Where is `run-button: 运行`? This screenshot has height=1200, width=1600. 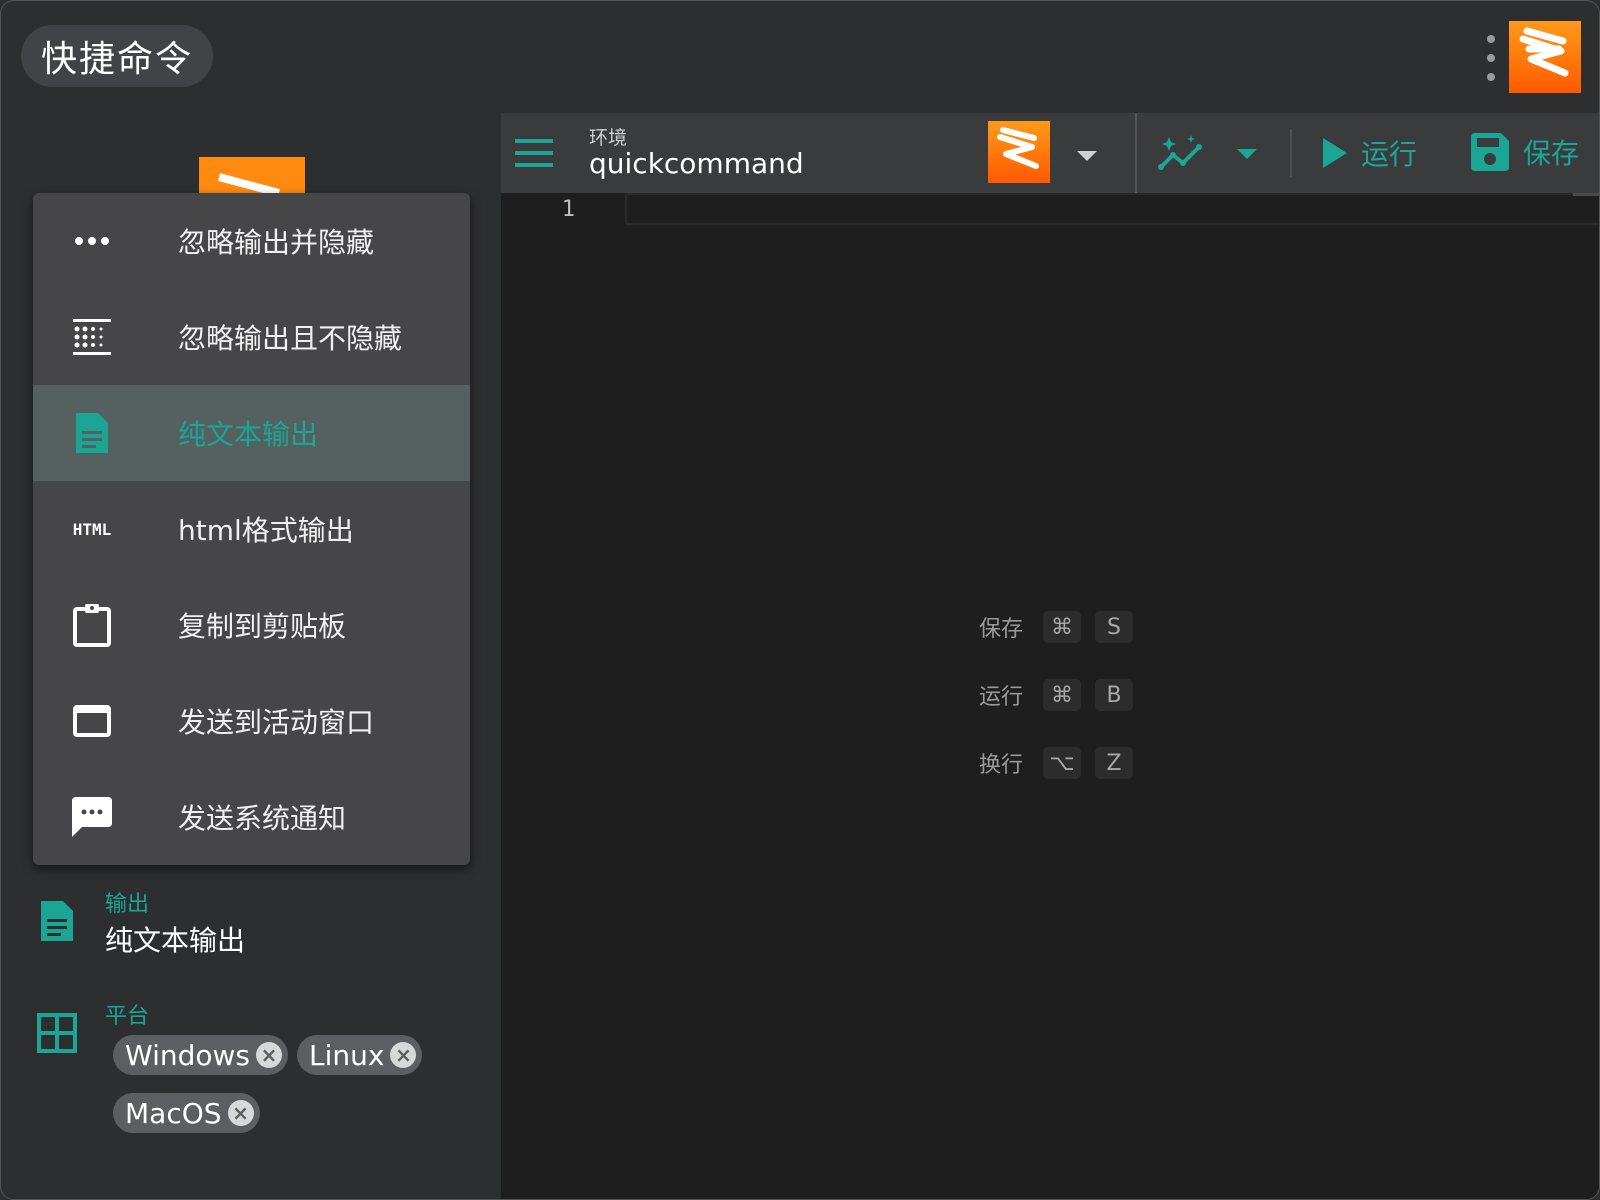
run-button: 运行 is located at coordinates (1370, 153).